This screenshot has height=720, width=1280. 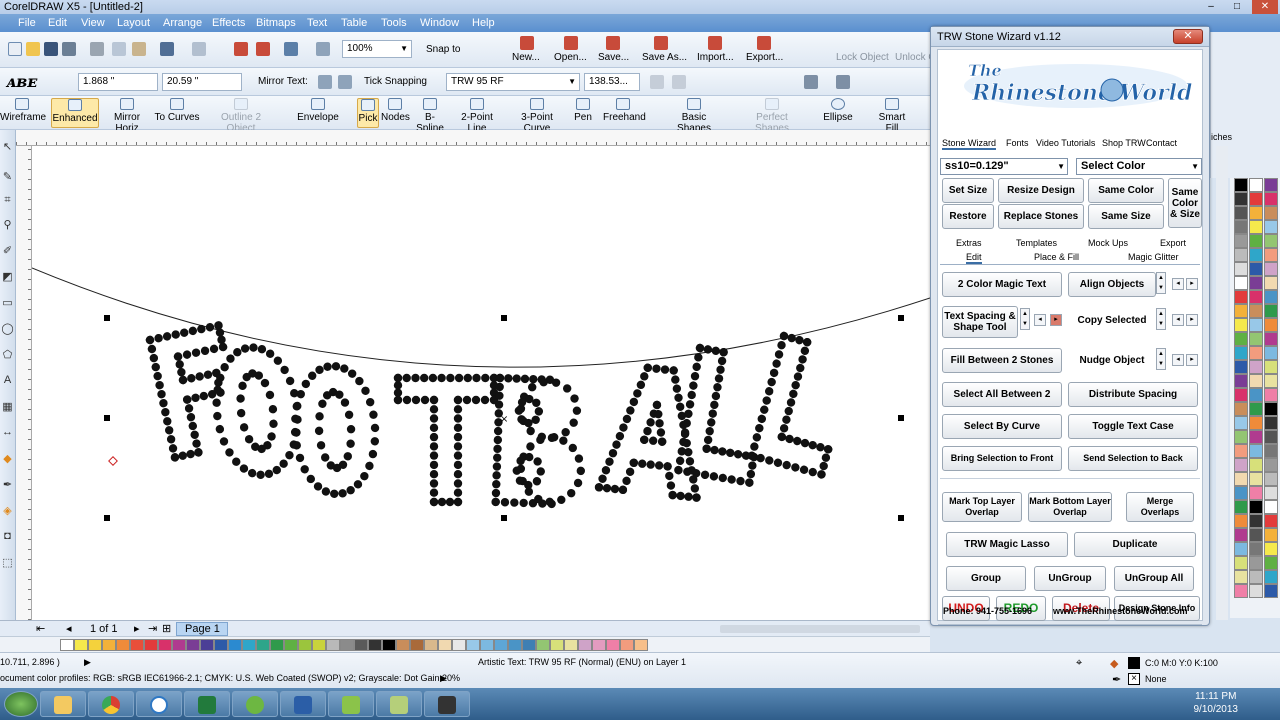 I want to click on distribute-spacing-button: Distribute Spacing, so click(x=1133, y=394).